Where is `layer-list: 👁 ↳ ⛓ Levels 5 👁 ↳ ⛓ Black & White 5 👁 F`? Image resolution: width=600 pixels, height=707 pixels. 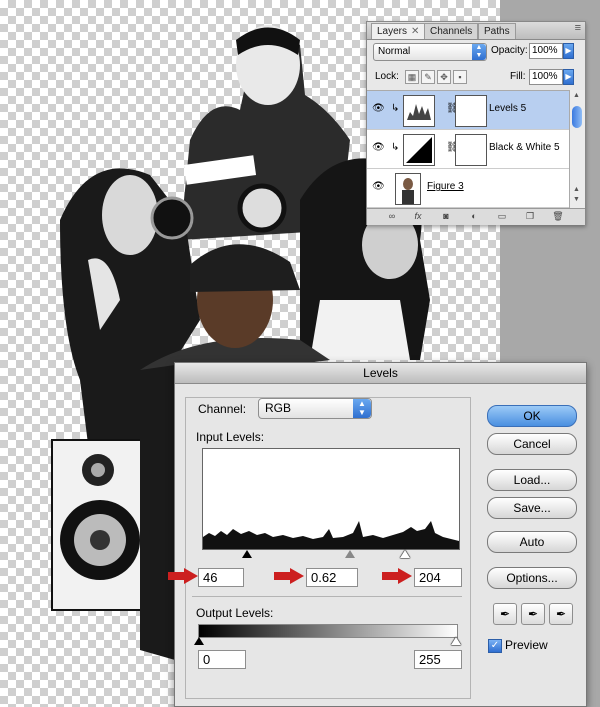 layer-list: 👁 ↳ ⛓ Levels 5 👁 ↳ ⛓ Black & White 5 👁 F is located at coordinates (468, 149).